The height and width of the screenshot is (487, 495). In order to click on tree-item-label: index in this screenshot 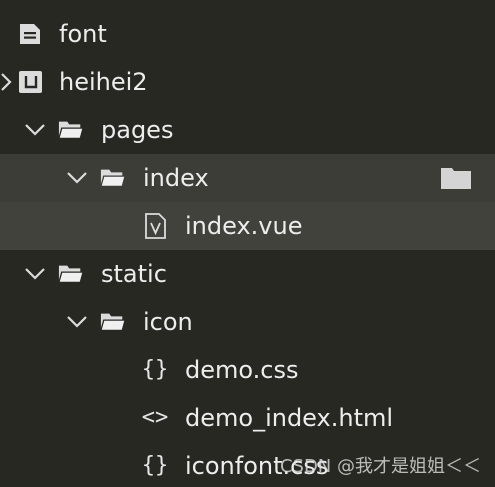, I will do `click(176, 178)`.